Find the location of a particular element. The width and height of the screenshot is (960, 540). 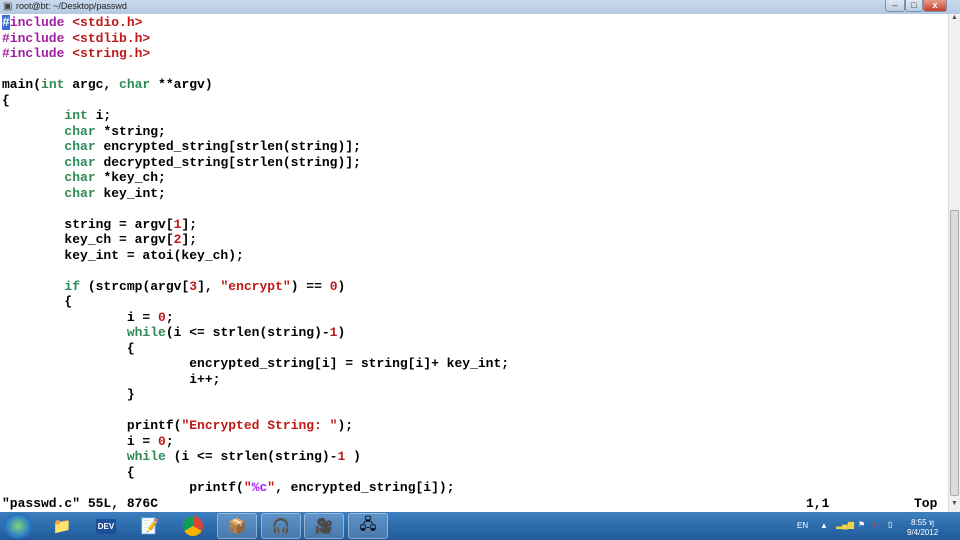

code-token: %c is located at coordinates (259, 487).